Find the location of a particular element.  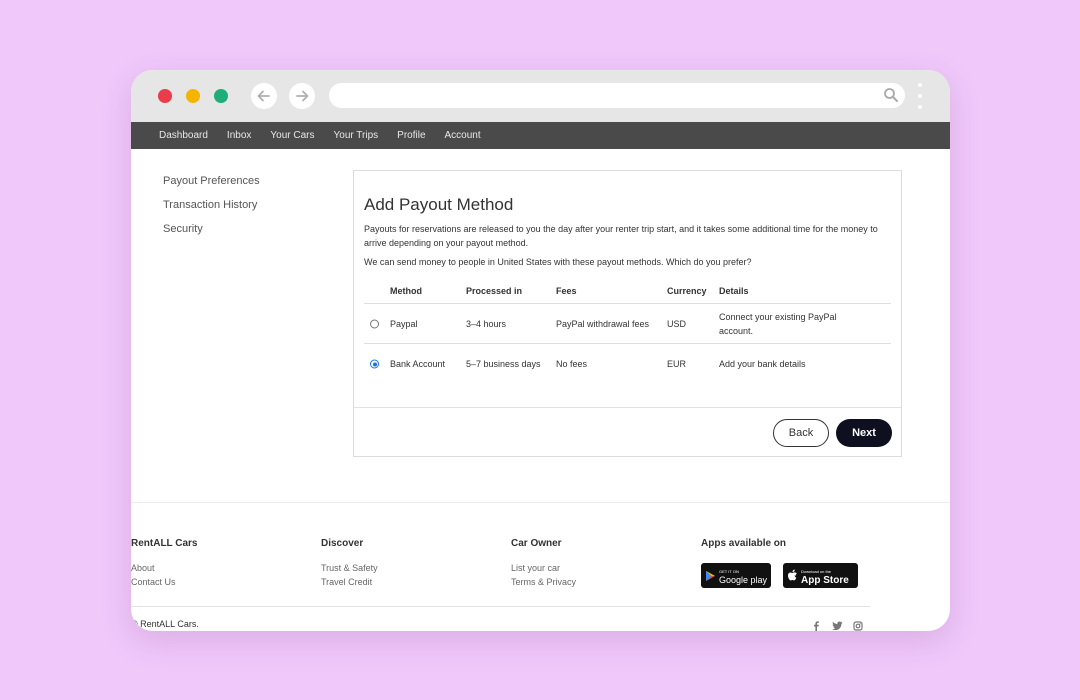

footer-column-company: RentALL Cars About Contact Us is located at coordinates (164, 563).